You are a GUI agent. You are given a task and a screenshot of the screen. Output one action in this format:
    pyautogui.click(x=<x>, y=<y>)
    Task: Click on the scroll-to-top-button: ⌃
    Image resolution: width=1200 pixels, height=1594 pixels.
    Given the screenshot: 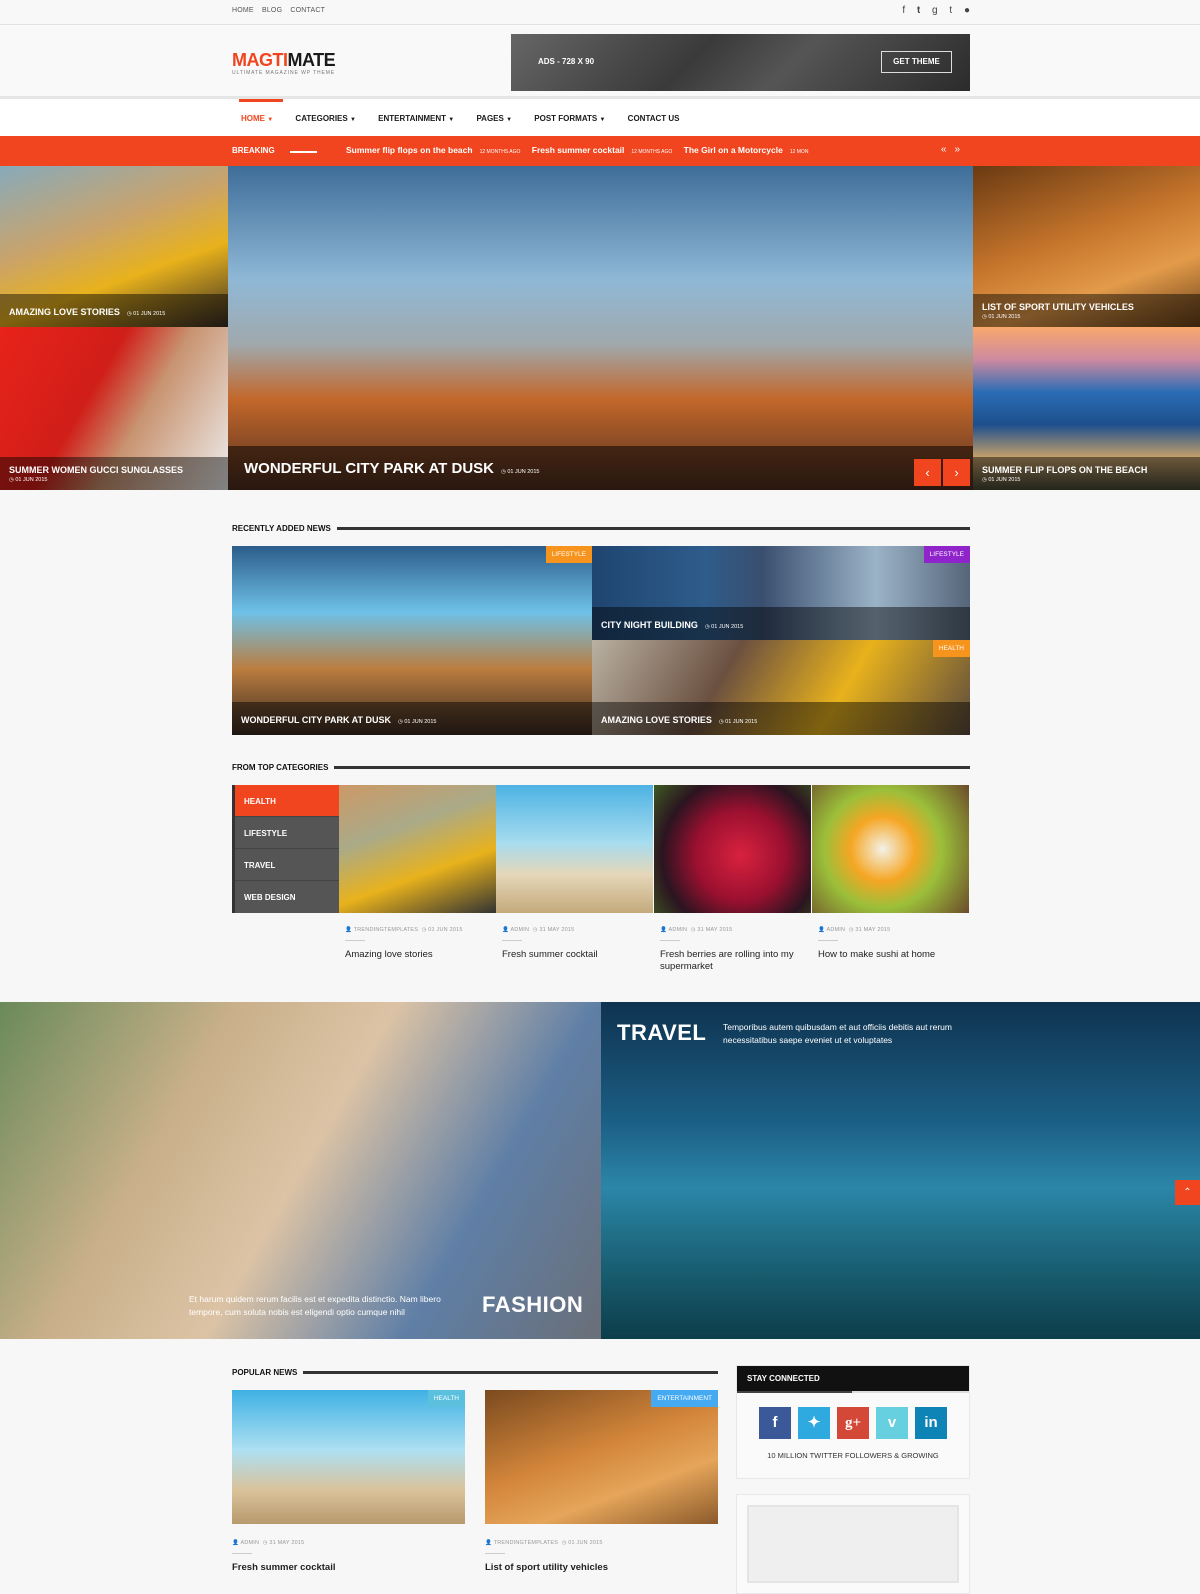 What is the action you would take?
    pyautogui.click(x=1187, y=1192)
    